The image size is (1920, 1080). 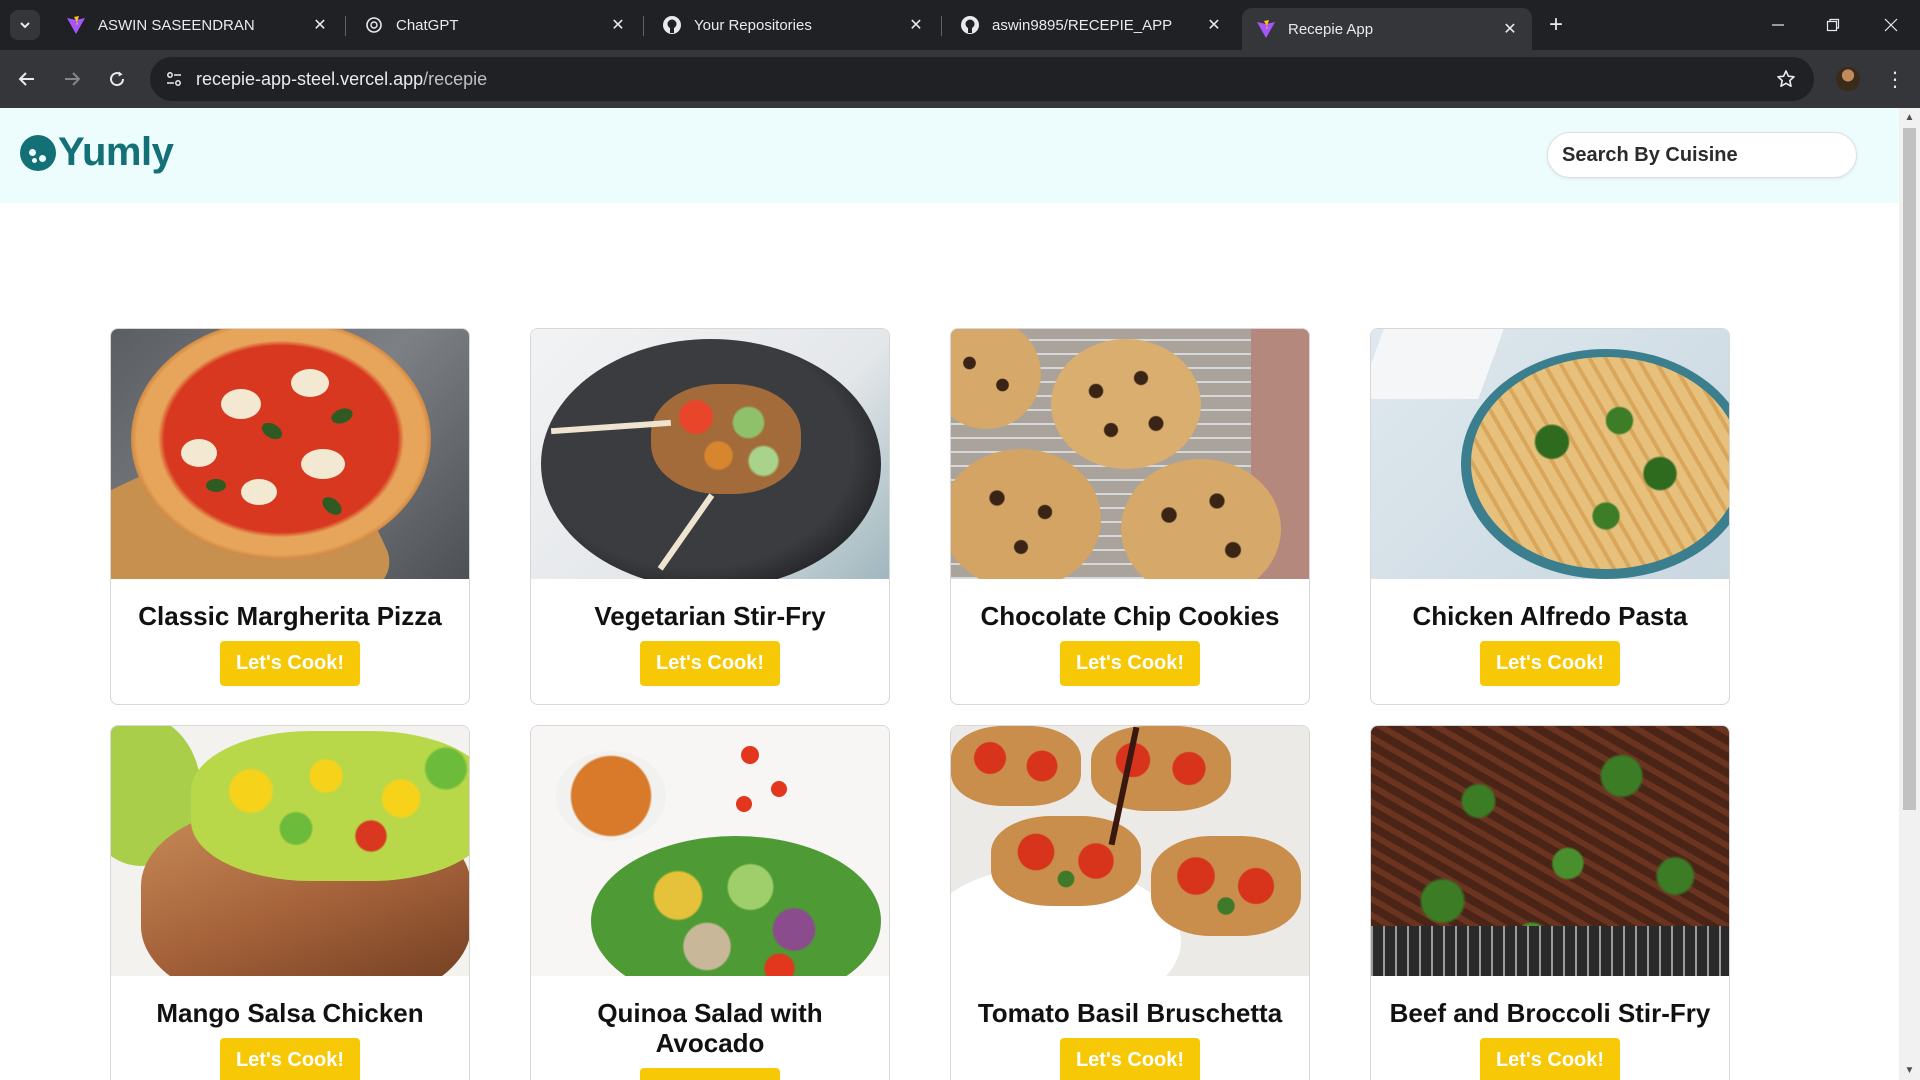 What do you see at coordinates (290, 454) in the screenshot?
I see `recipe-image-pizza` at bounding box center [290, 454].